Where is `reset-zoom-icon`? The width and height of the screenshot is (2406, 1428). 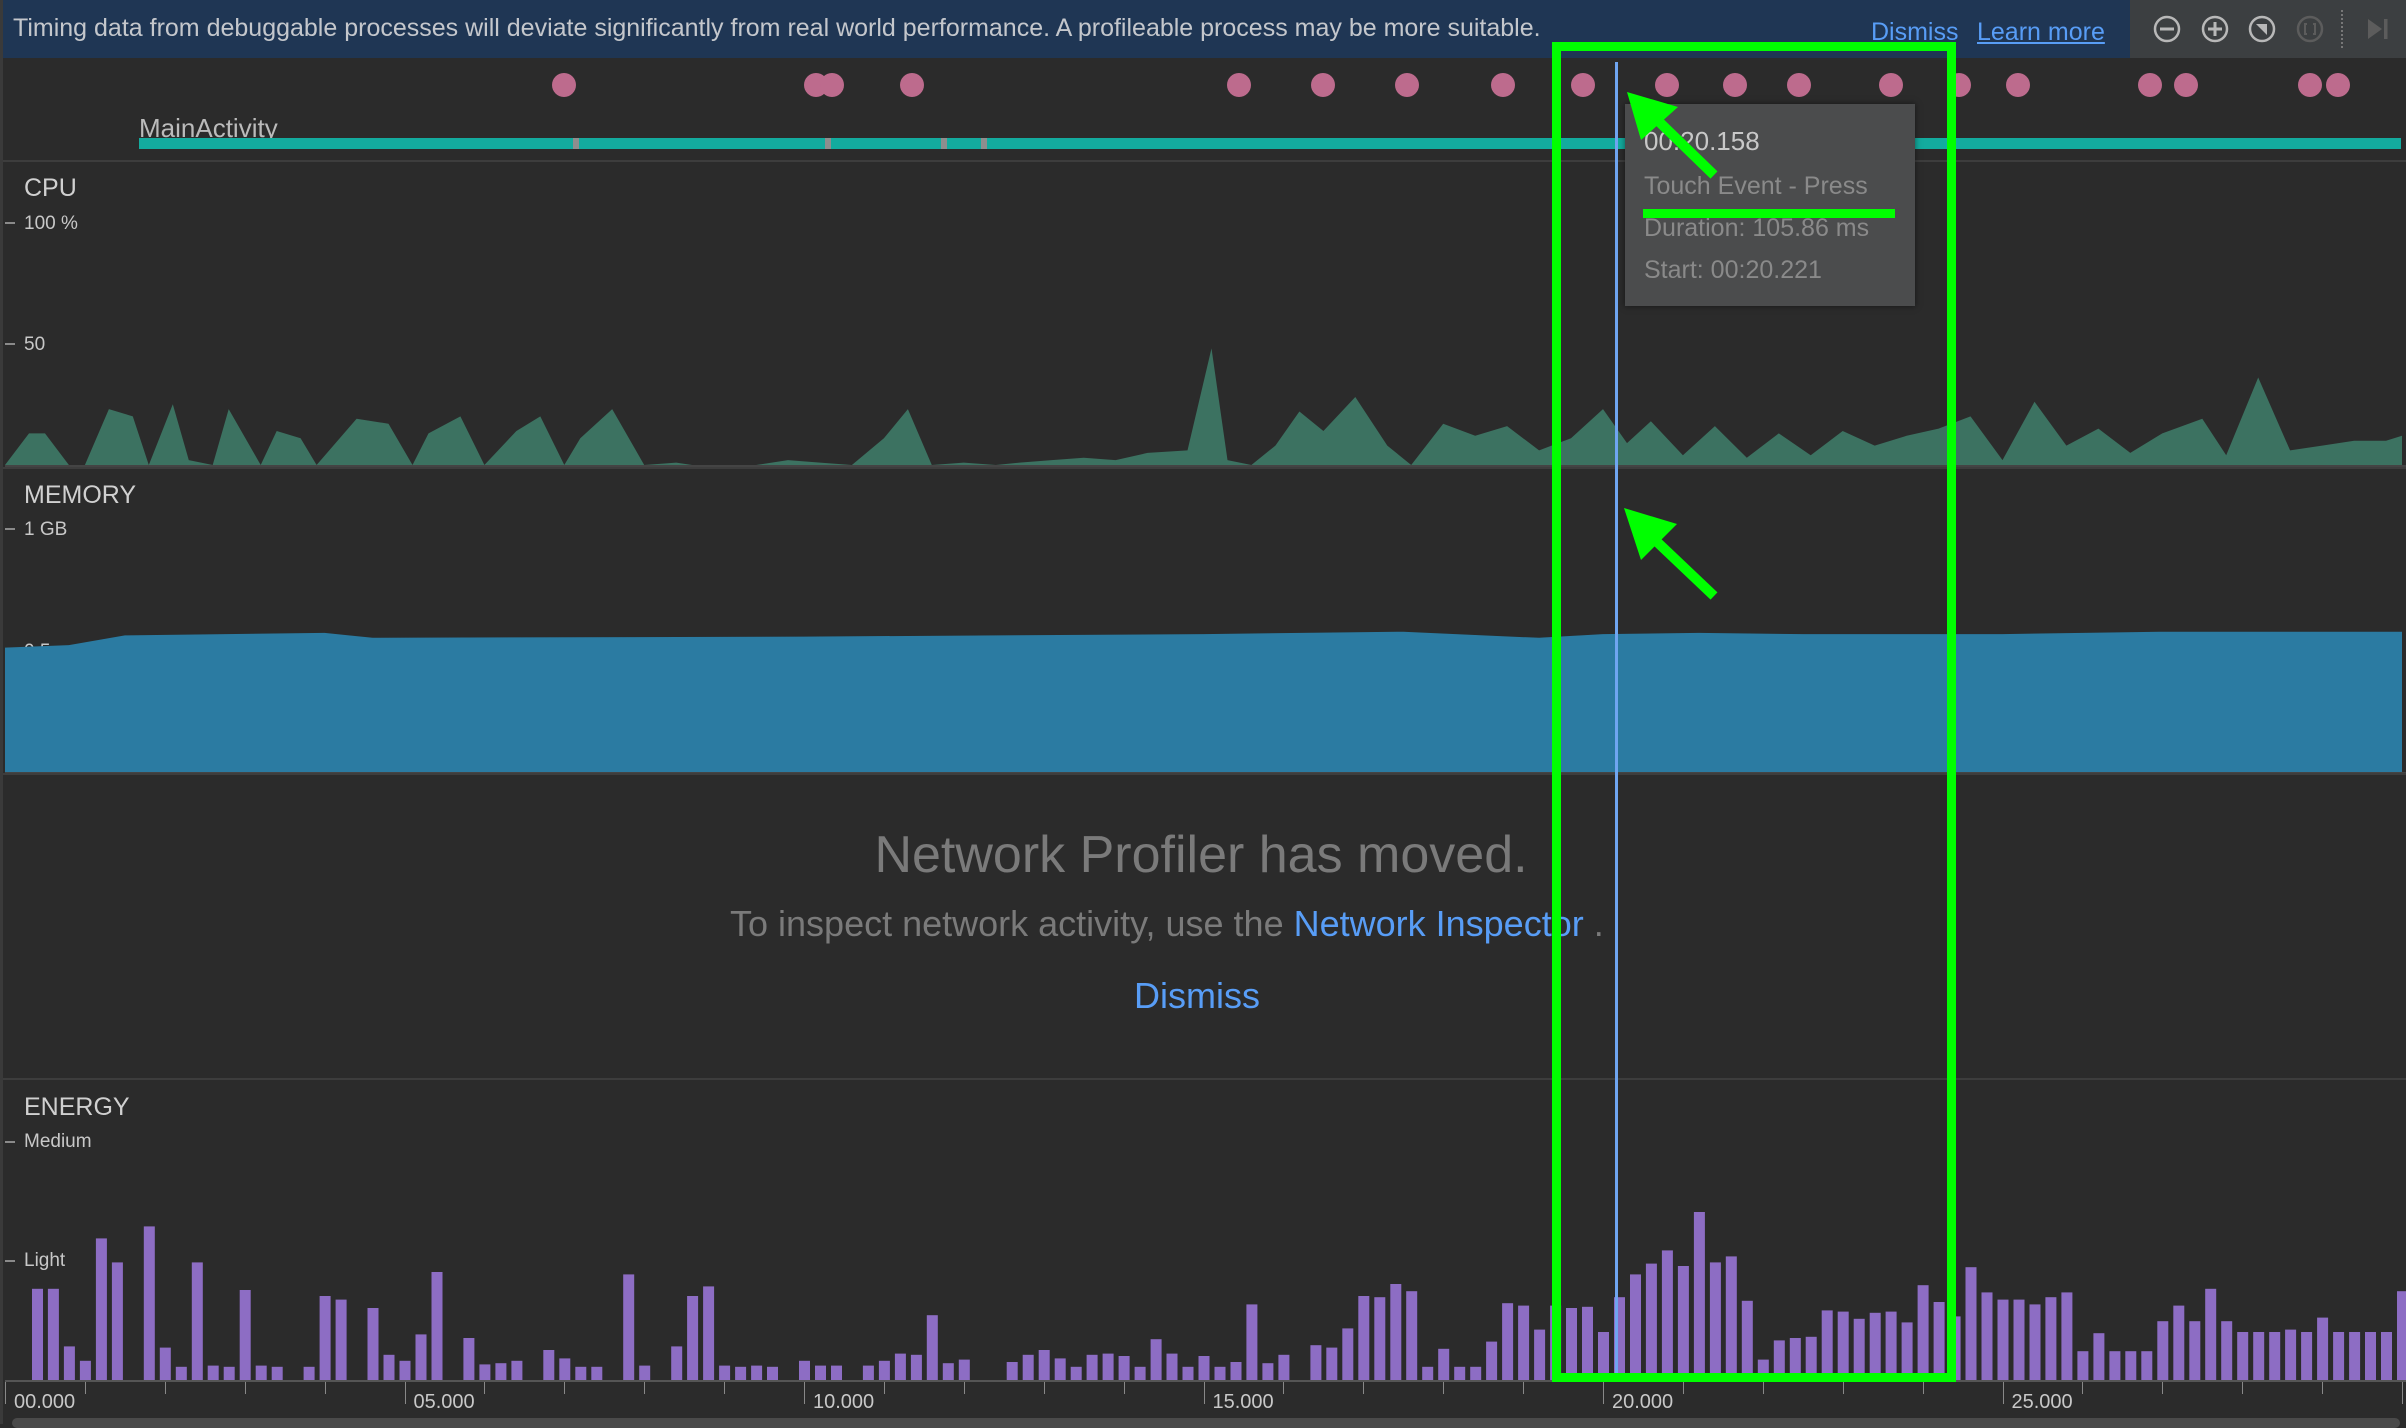 reset-zoom-icon is located at coordinates (2262, 29).